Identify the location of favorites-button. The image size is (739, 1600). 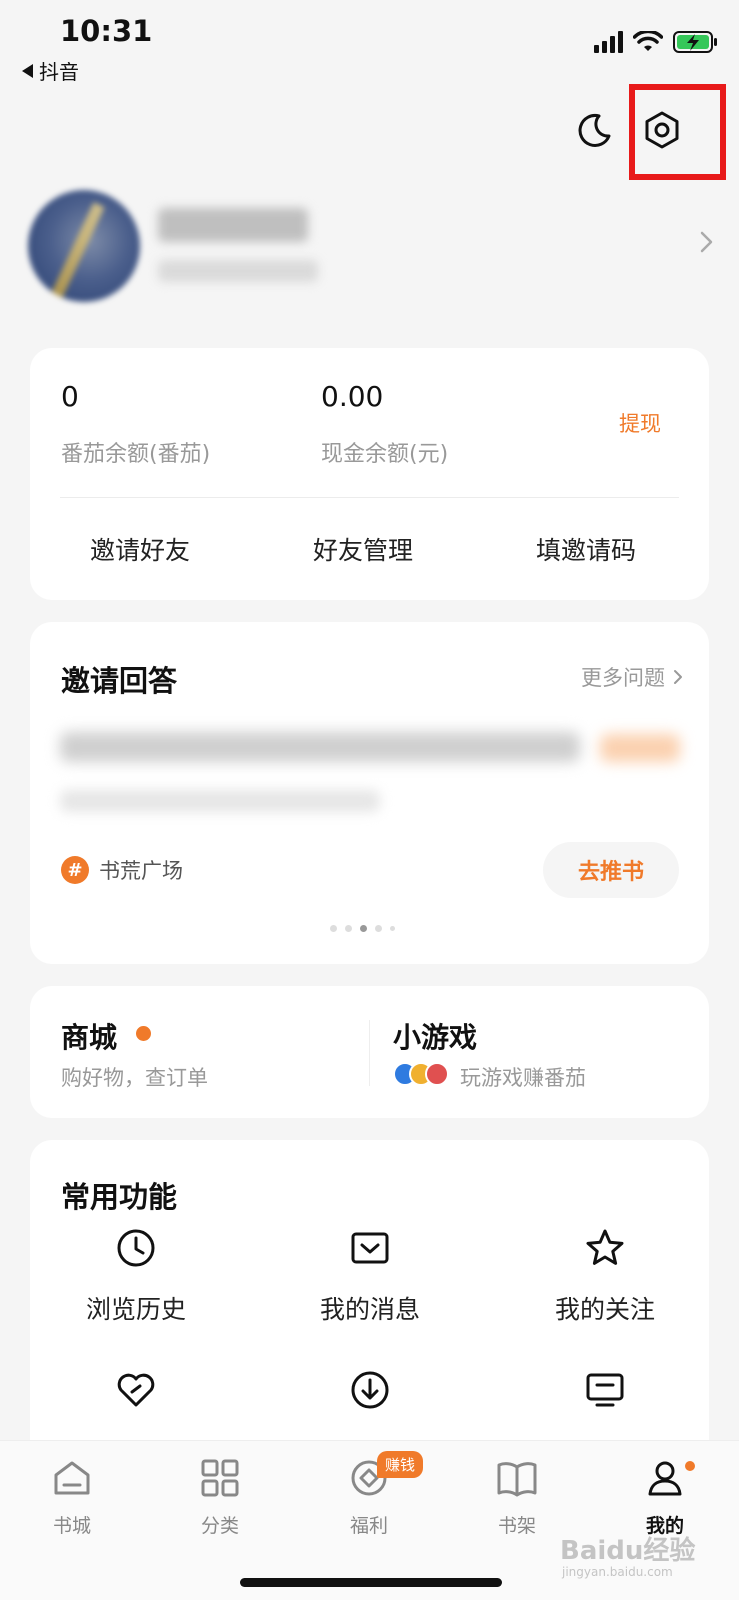
(136, 1390).